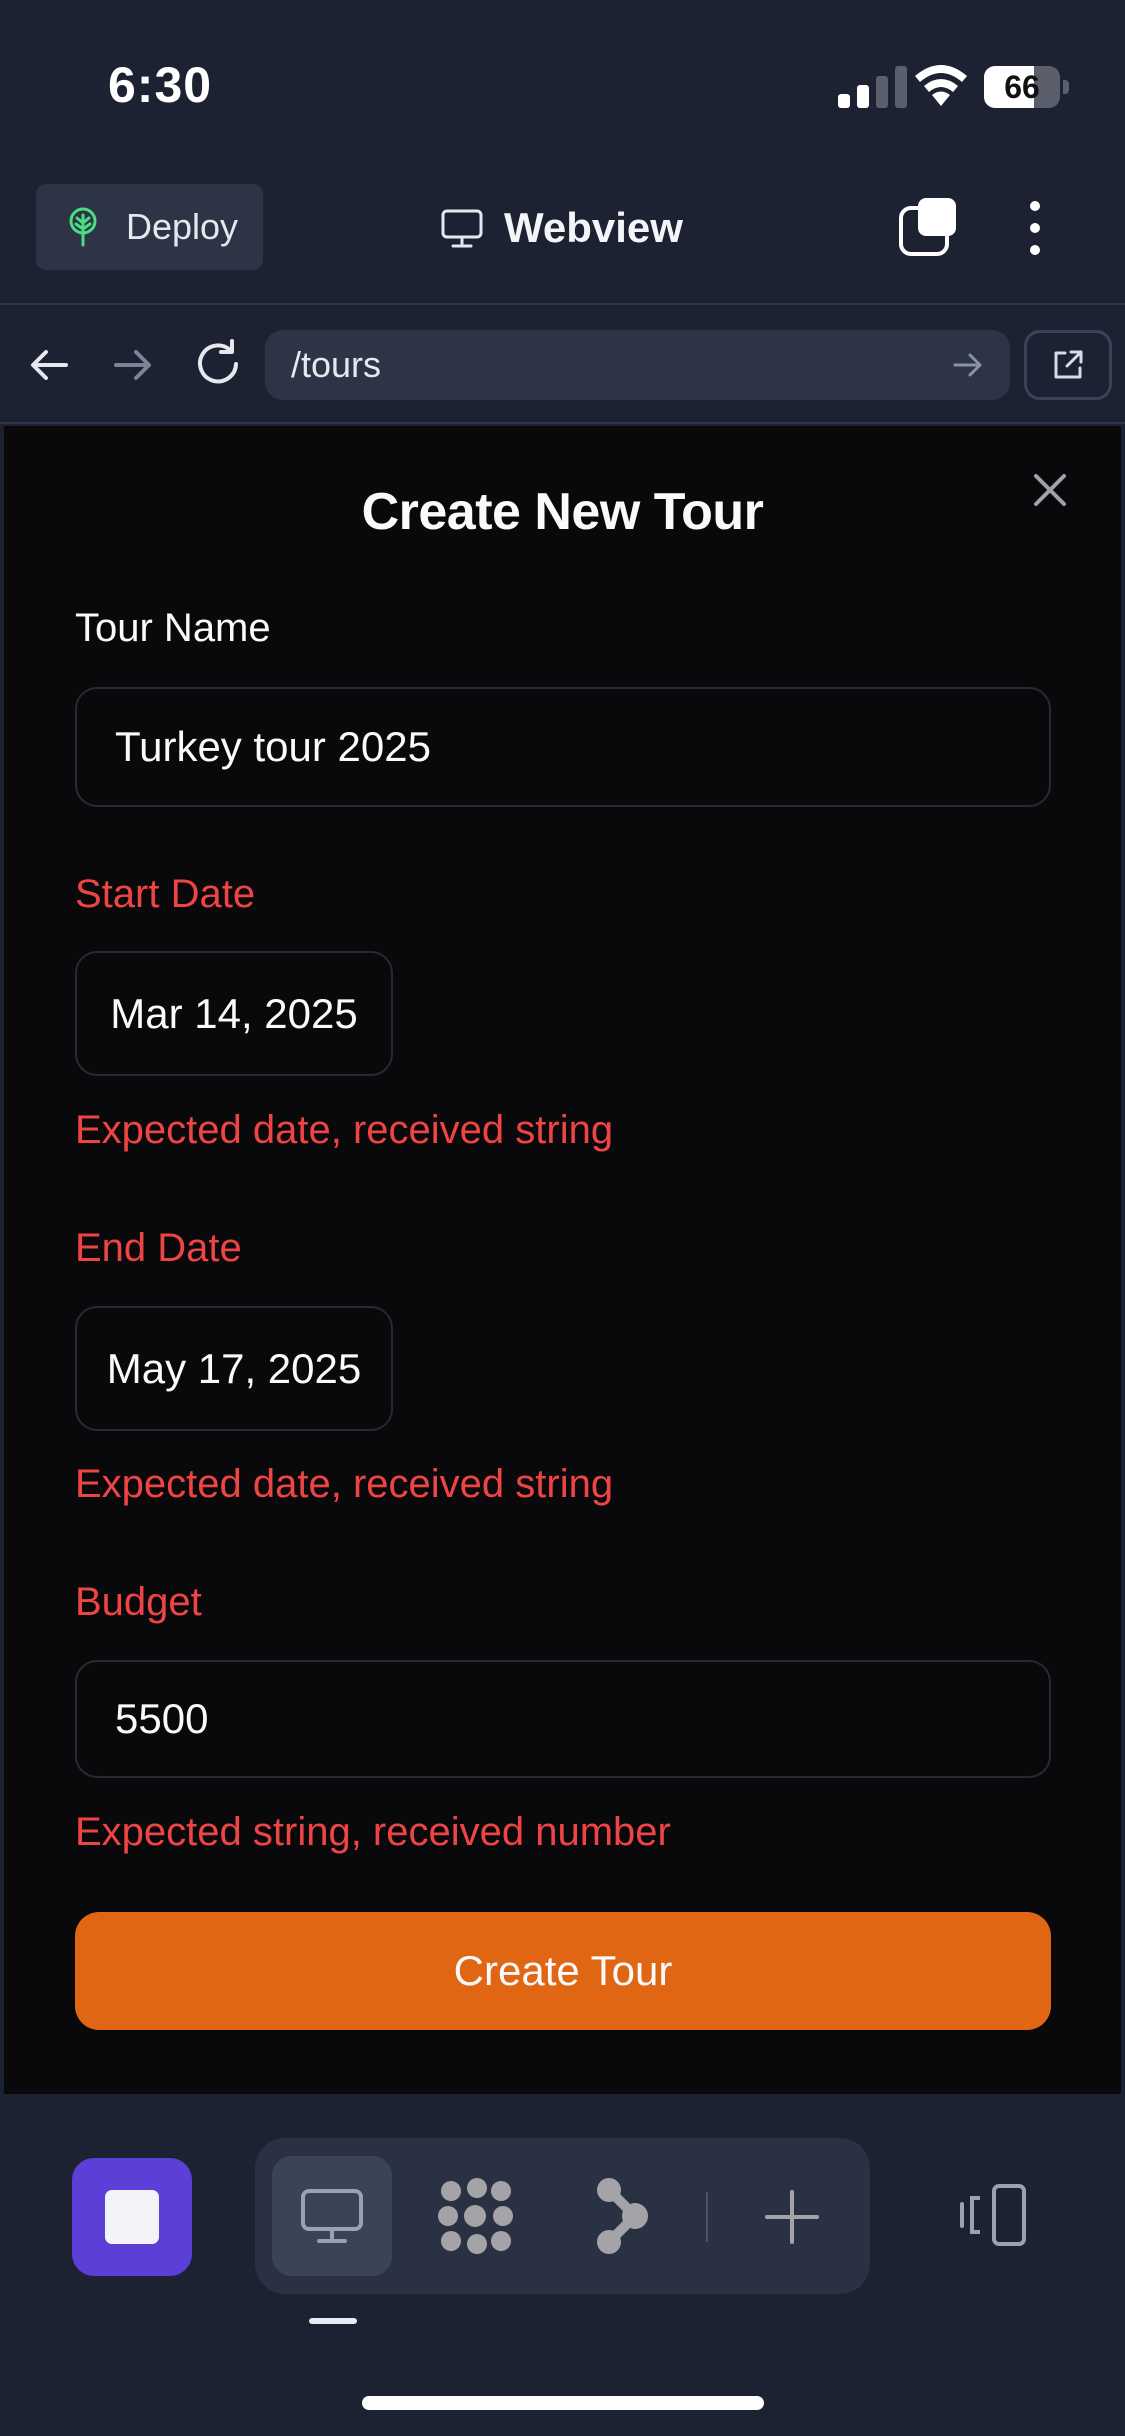 This screenshot has height=2436, width=1125. Describe the element at coordinates (1022, 87) in the screenshot. I see `battery-percent: 66` at that location.